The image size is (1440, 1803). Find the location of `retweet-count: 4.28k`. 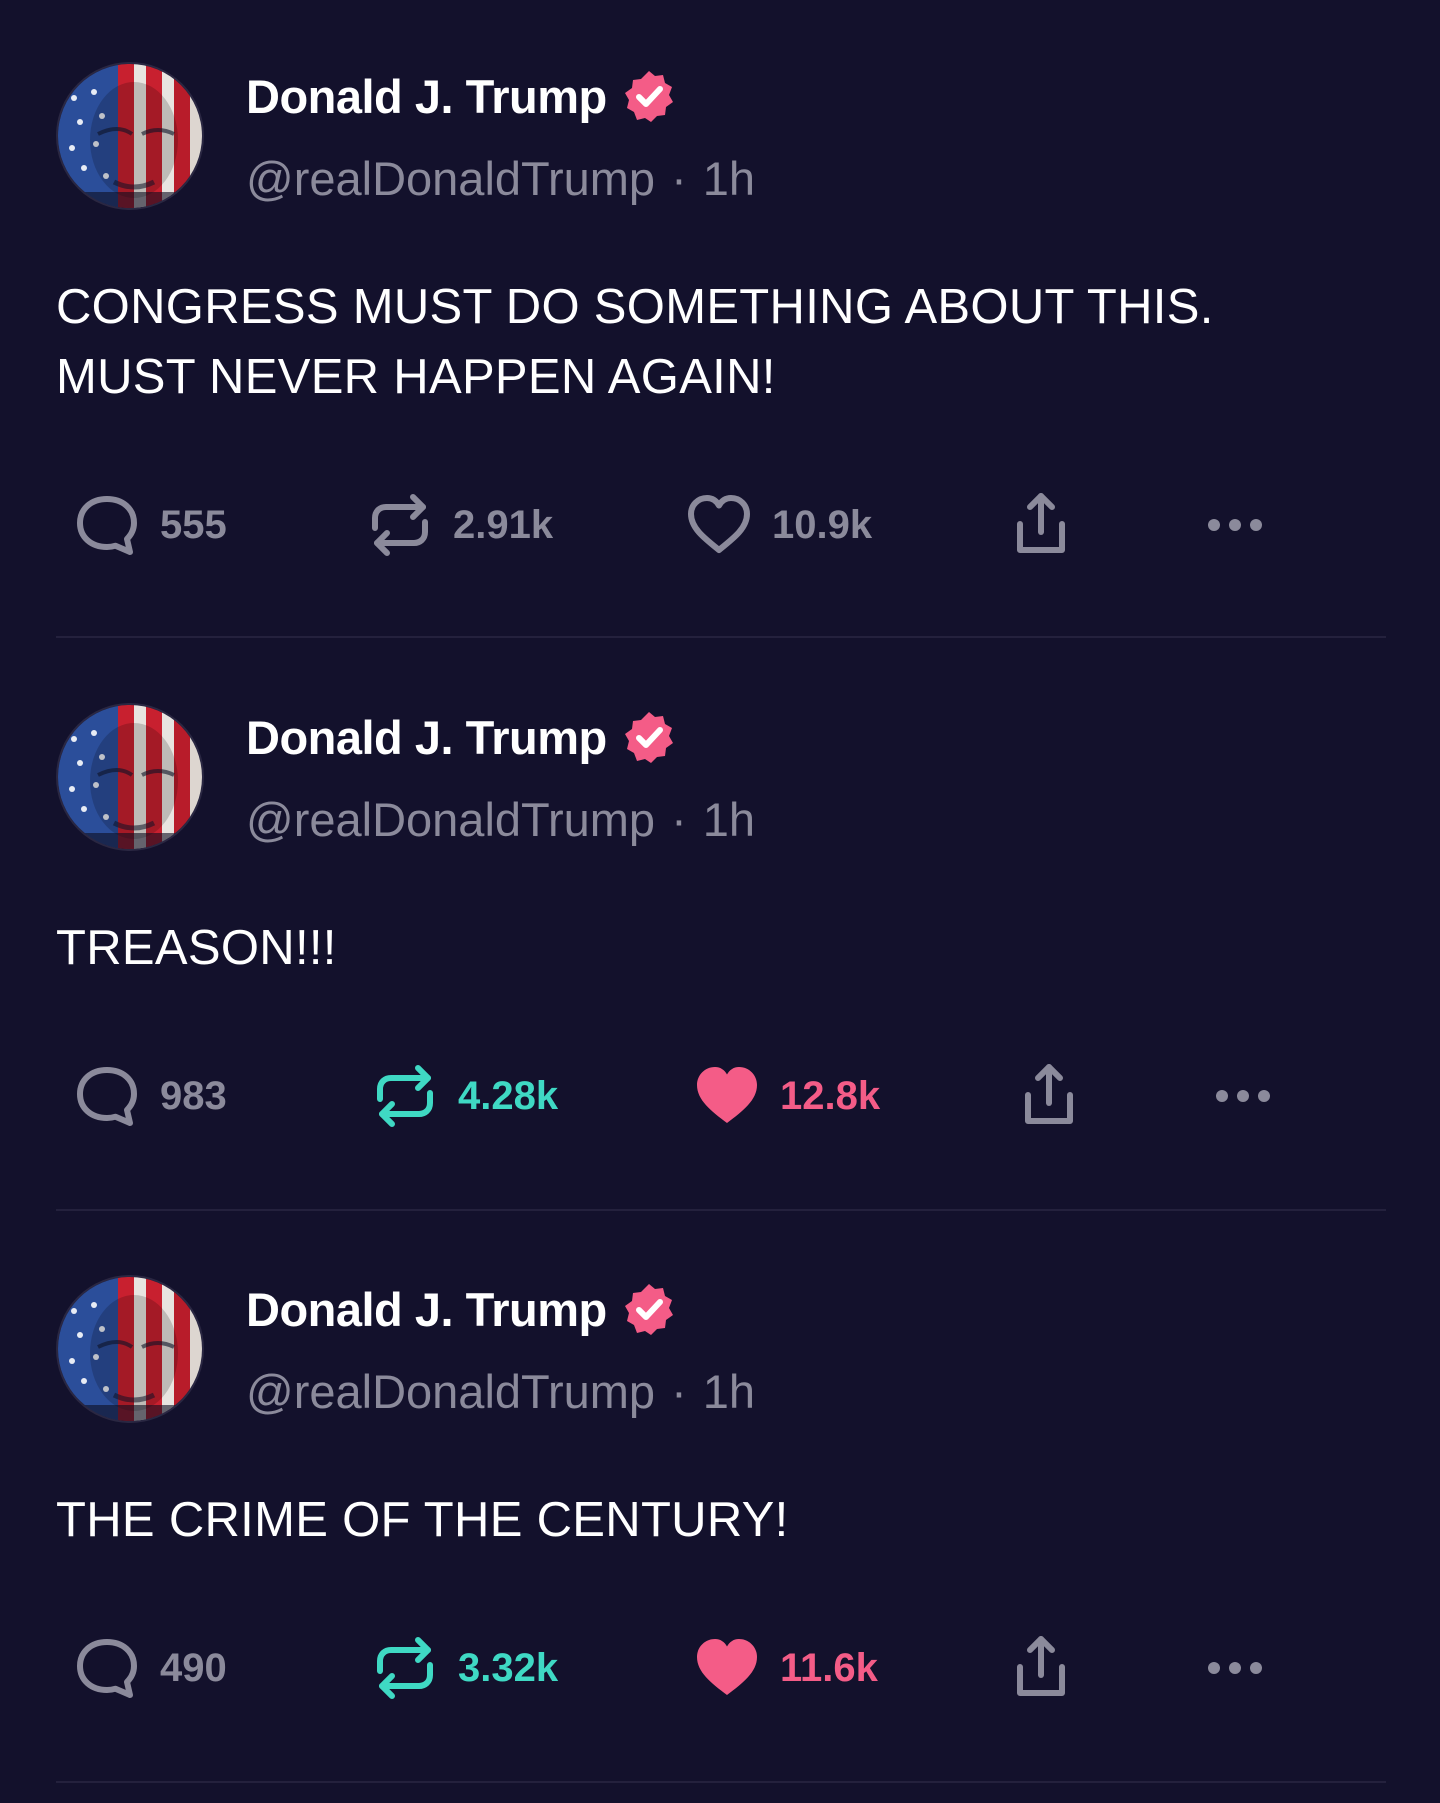

retweet-count: 4.28k is located at coordinates (508, 1095).